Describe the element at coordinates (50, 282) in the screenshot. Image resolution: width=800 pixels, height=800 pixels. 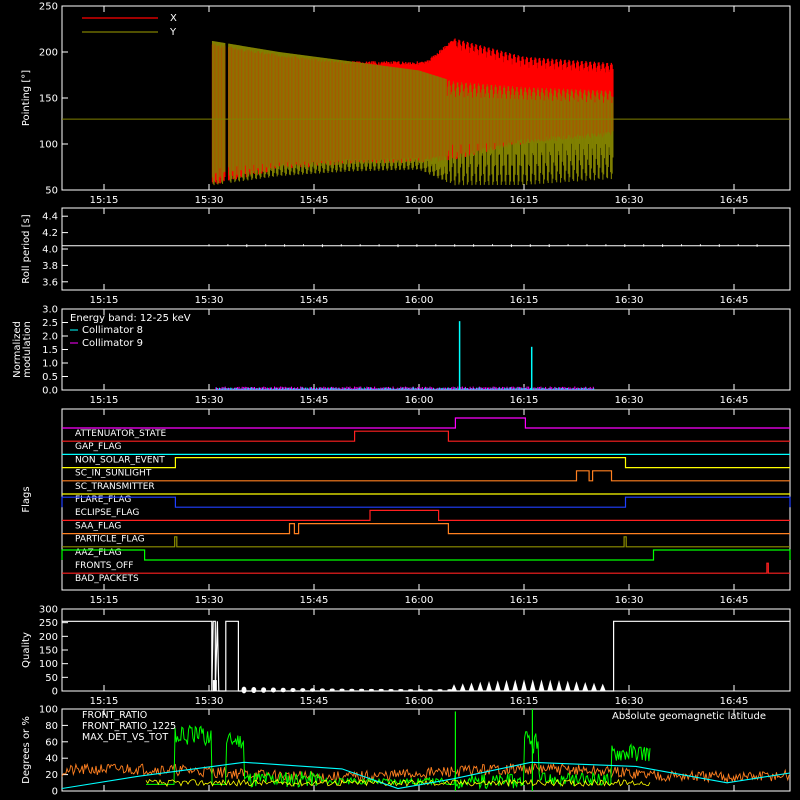
I see `y-tick-label: 3.6` at that location.